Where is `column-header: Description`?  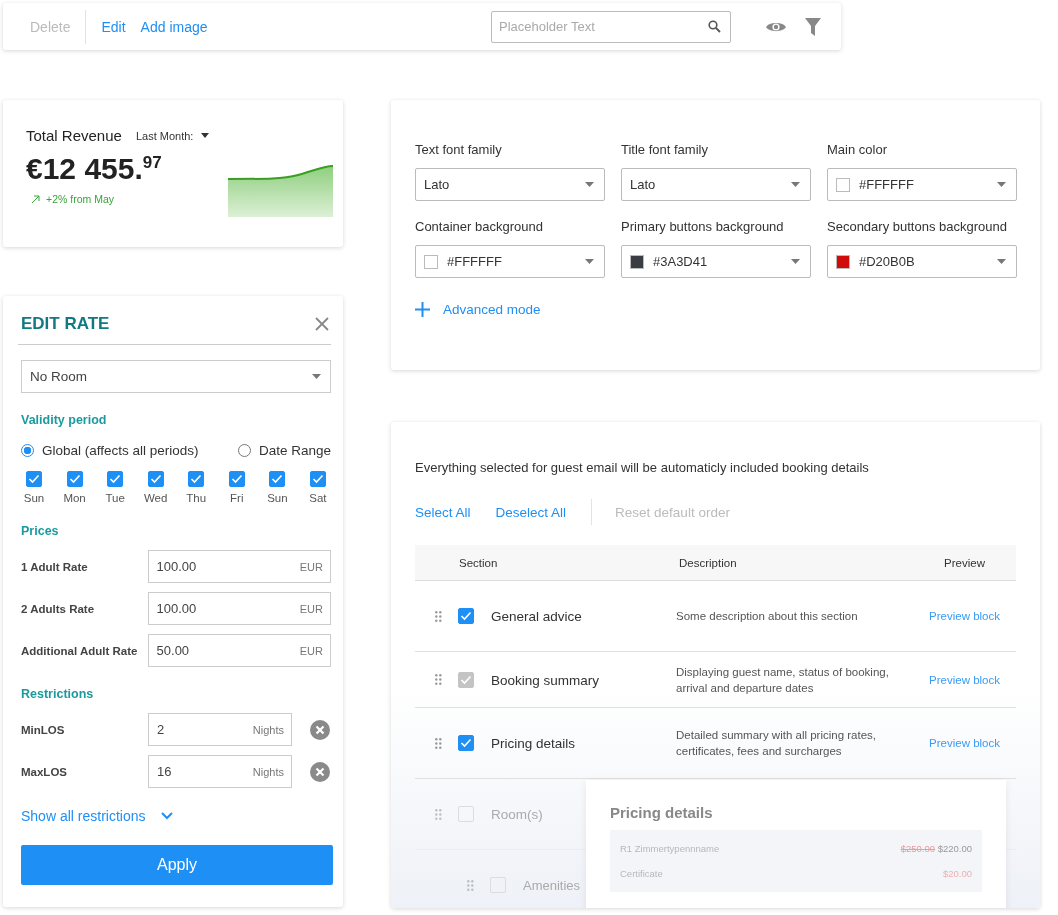
column-header: Description is located at coordinates (708, 562).